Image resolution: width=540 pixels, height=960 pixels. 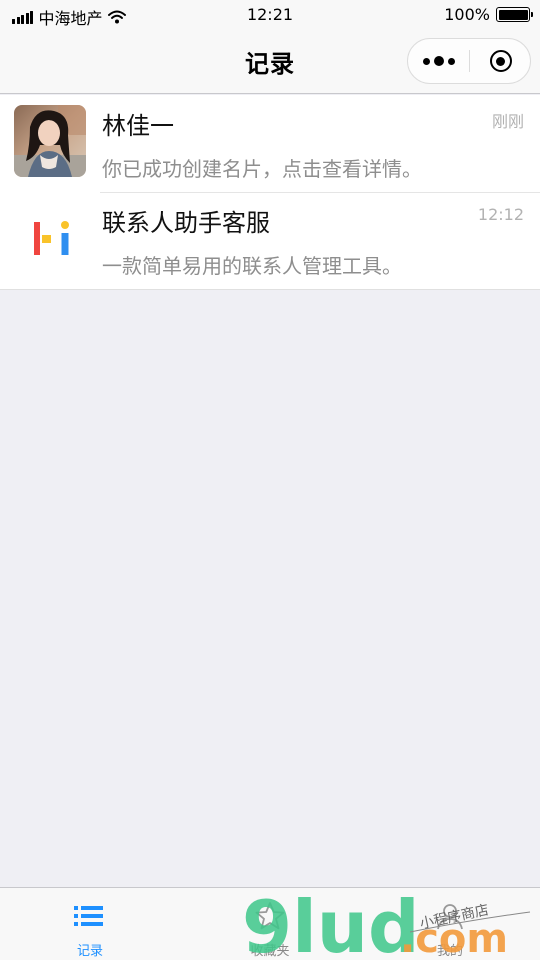 What do you see at coordinates (507, 121) in the screenshot?
I see `record-time: 刚刚` at bounding box center [507, 121].